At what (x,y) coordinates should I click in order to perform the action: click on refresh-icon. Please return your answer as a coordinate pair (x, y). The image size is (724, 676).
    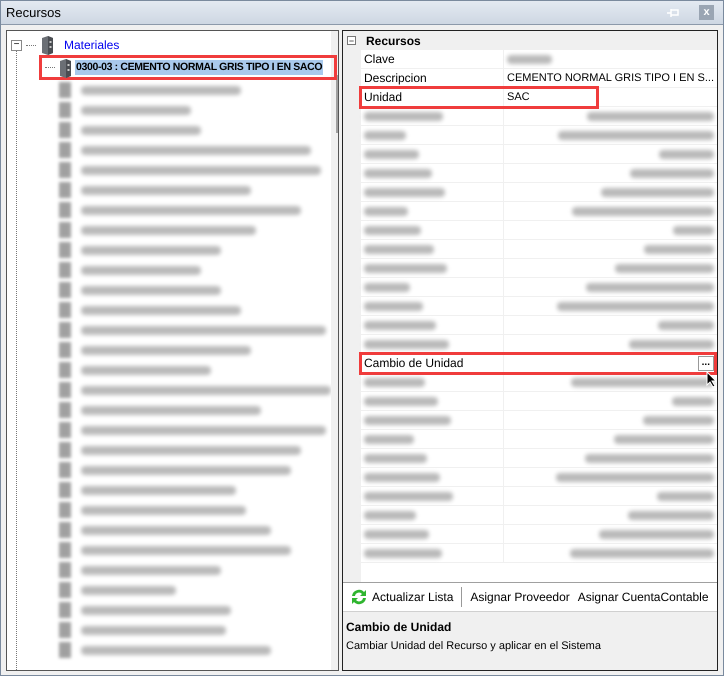
    Looking at the image, I should click on (359, 597).